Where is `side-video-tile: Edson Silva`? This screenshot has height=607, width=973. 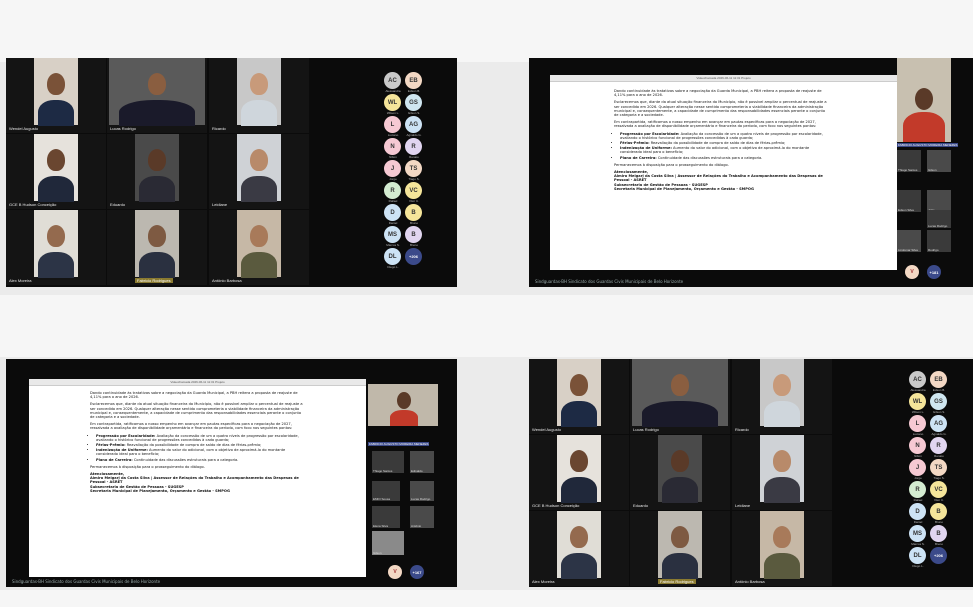 side-video-tile: Edson Silva is located at coordinates (909, 201).